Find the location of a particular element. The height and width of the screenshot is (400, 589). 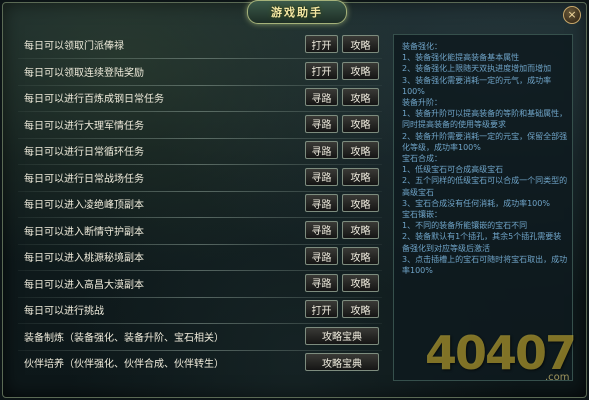

task-label: 装备制炼（装备强化、装备升阶、宝石相关） is located at coordinates (124, 338).